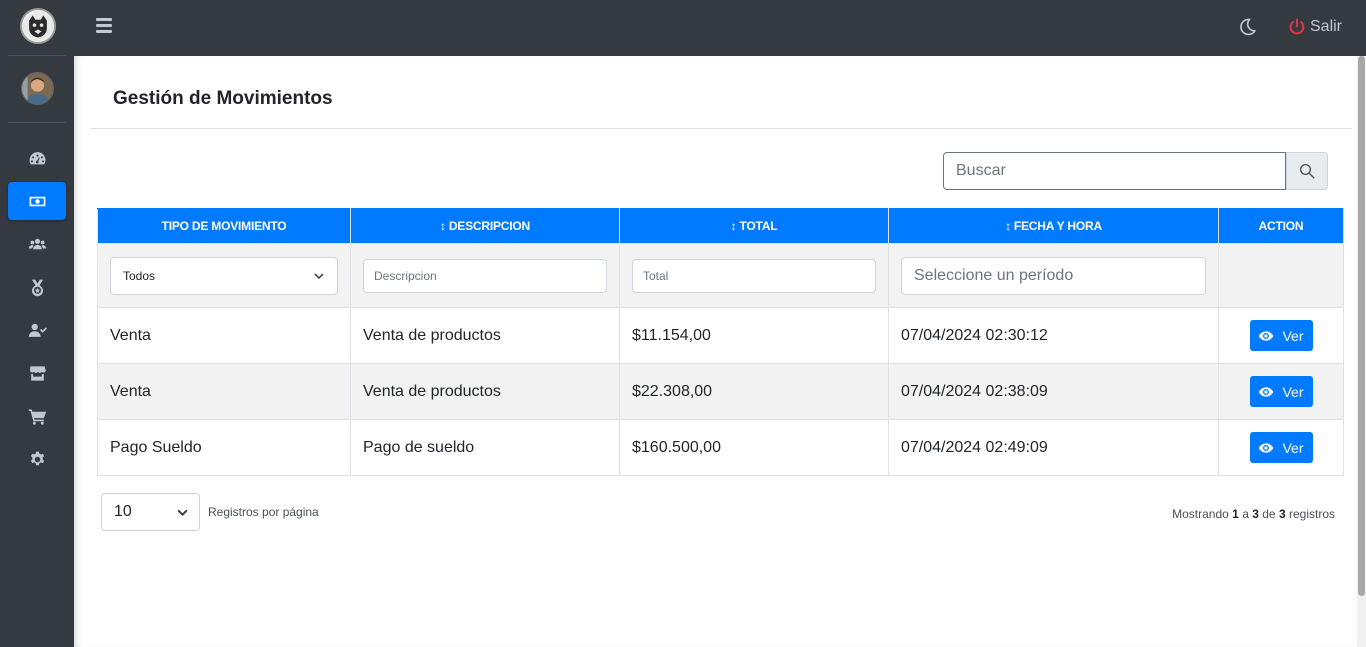 The height and width of the screenshot is (647, 1366). I want to click on sidebar-item-dashboard, so click(37, 158).